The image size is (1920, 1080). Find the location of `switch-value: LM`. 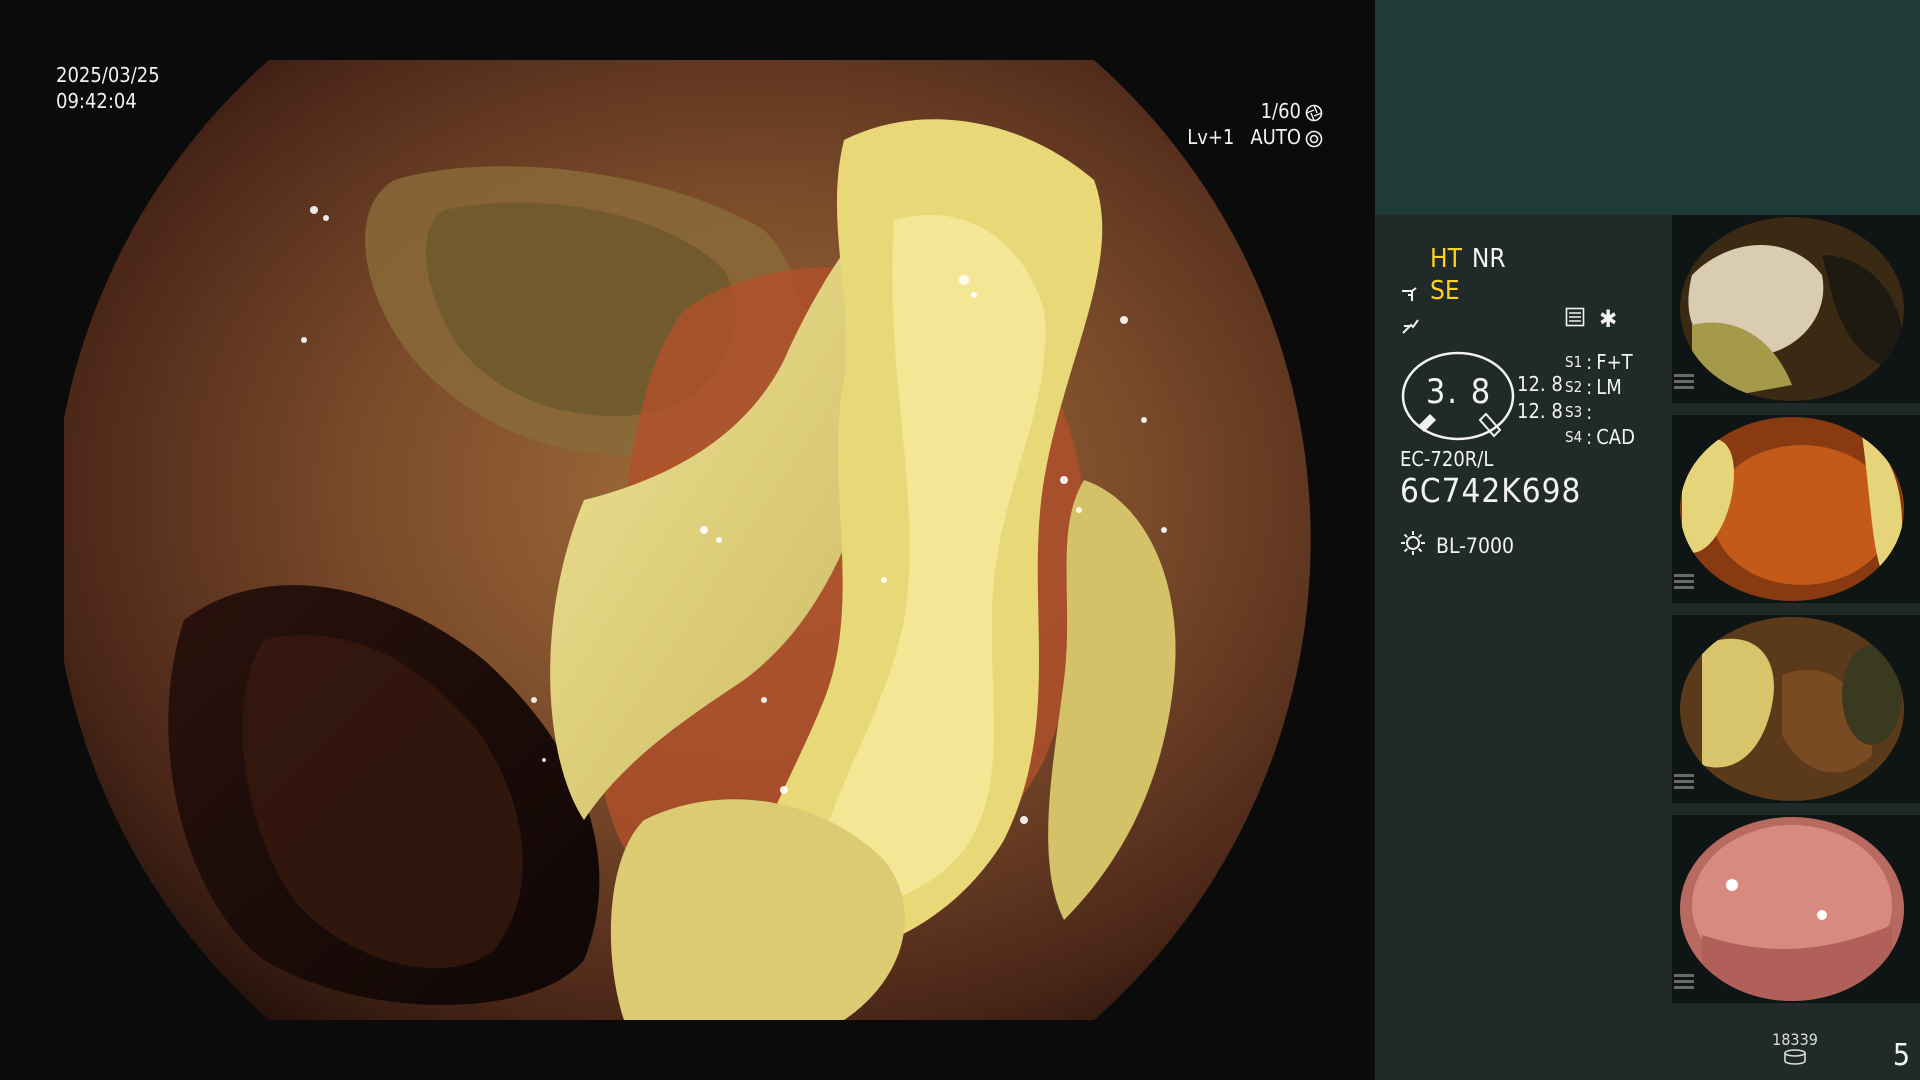

switch-value: LM is located at coordinates (1609, 387).